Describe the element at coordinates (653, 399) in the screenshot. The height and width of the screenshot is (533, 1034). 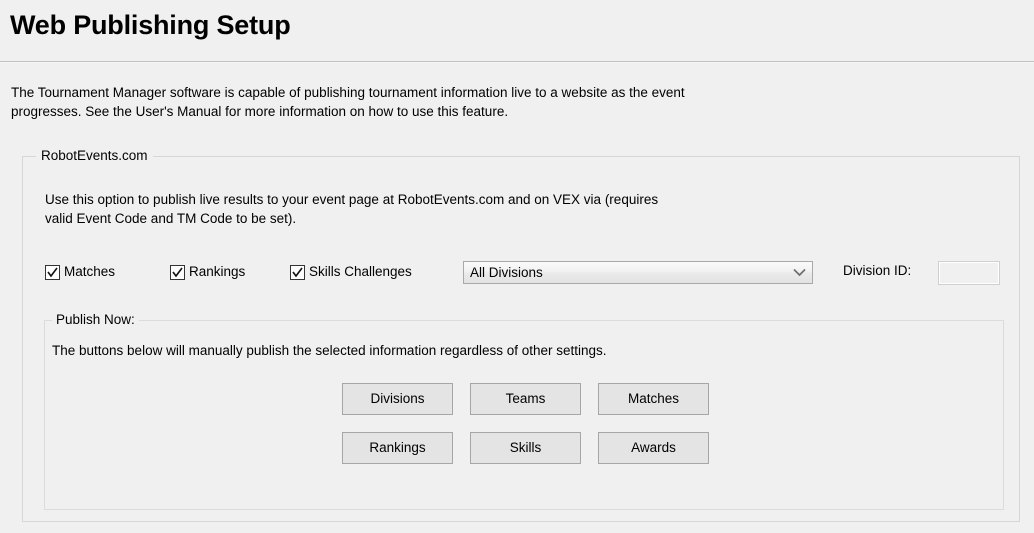
I see `publish-matches-button: Matches` at that location.